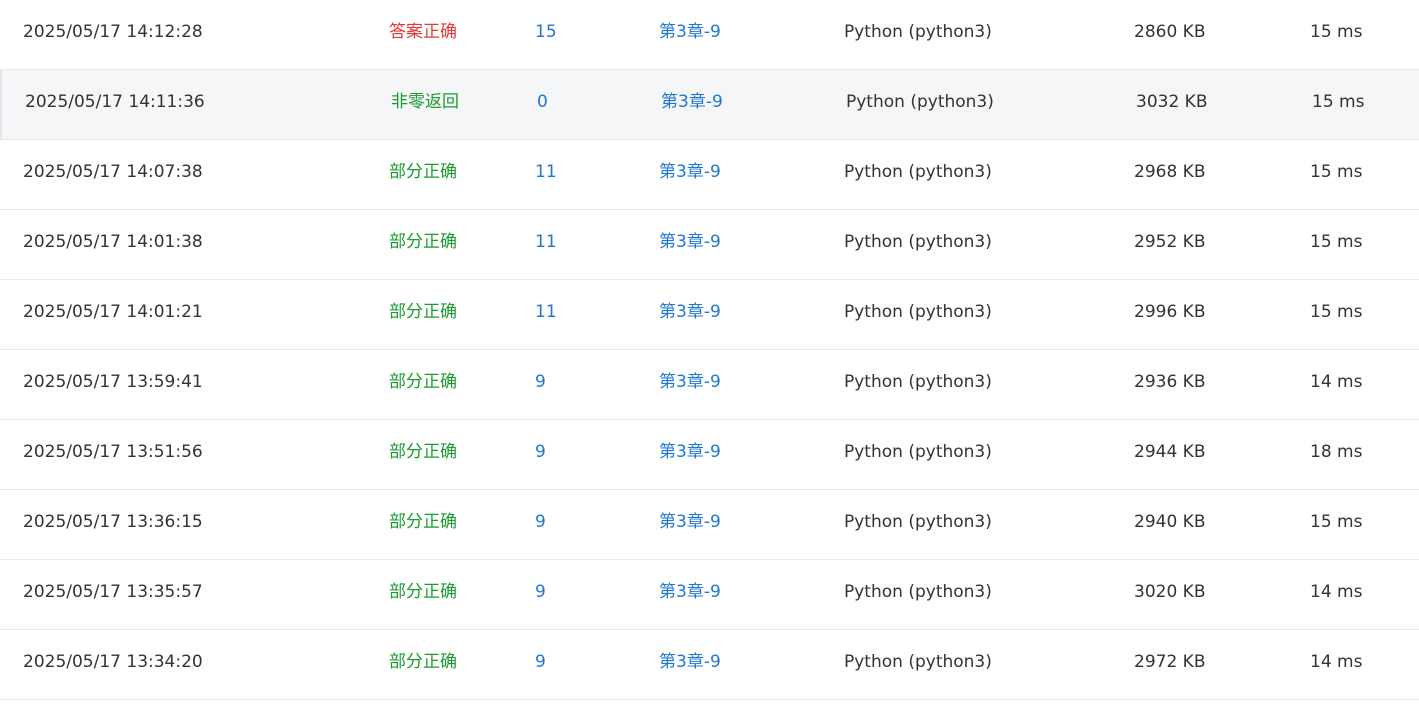  What do you see at coordinates (1170, 662) in the screenshot?
I see `memory: 2972 KB` at bounding box center [1170, 662].